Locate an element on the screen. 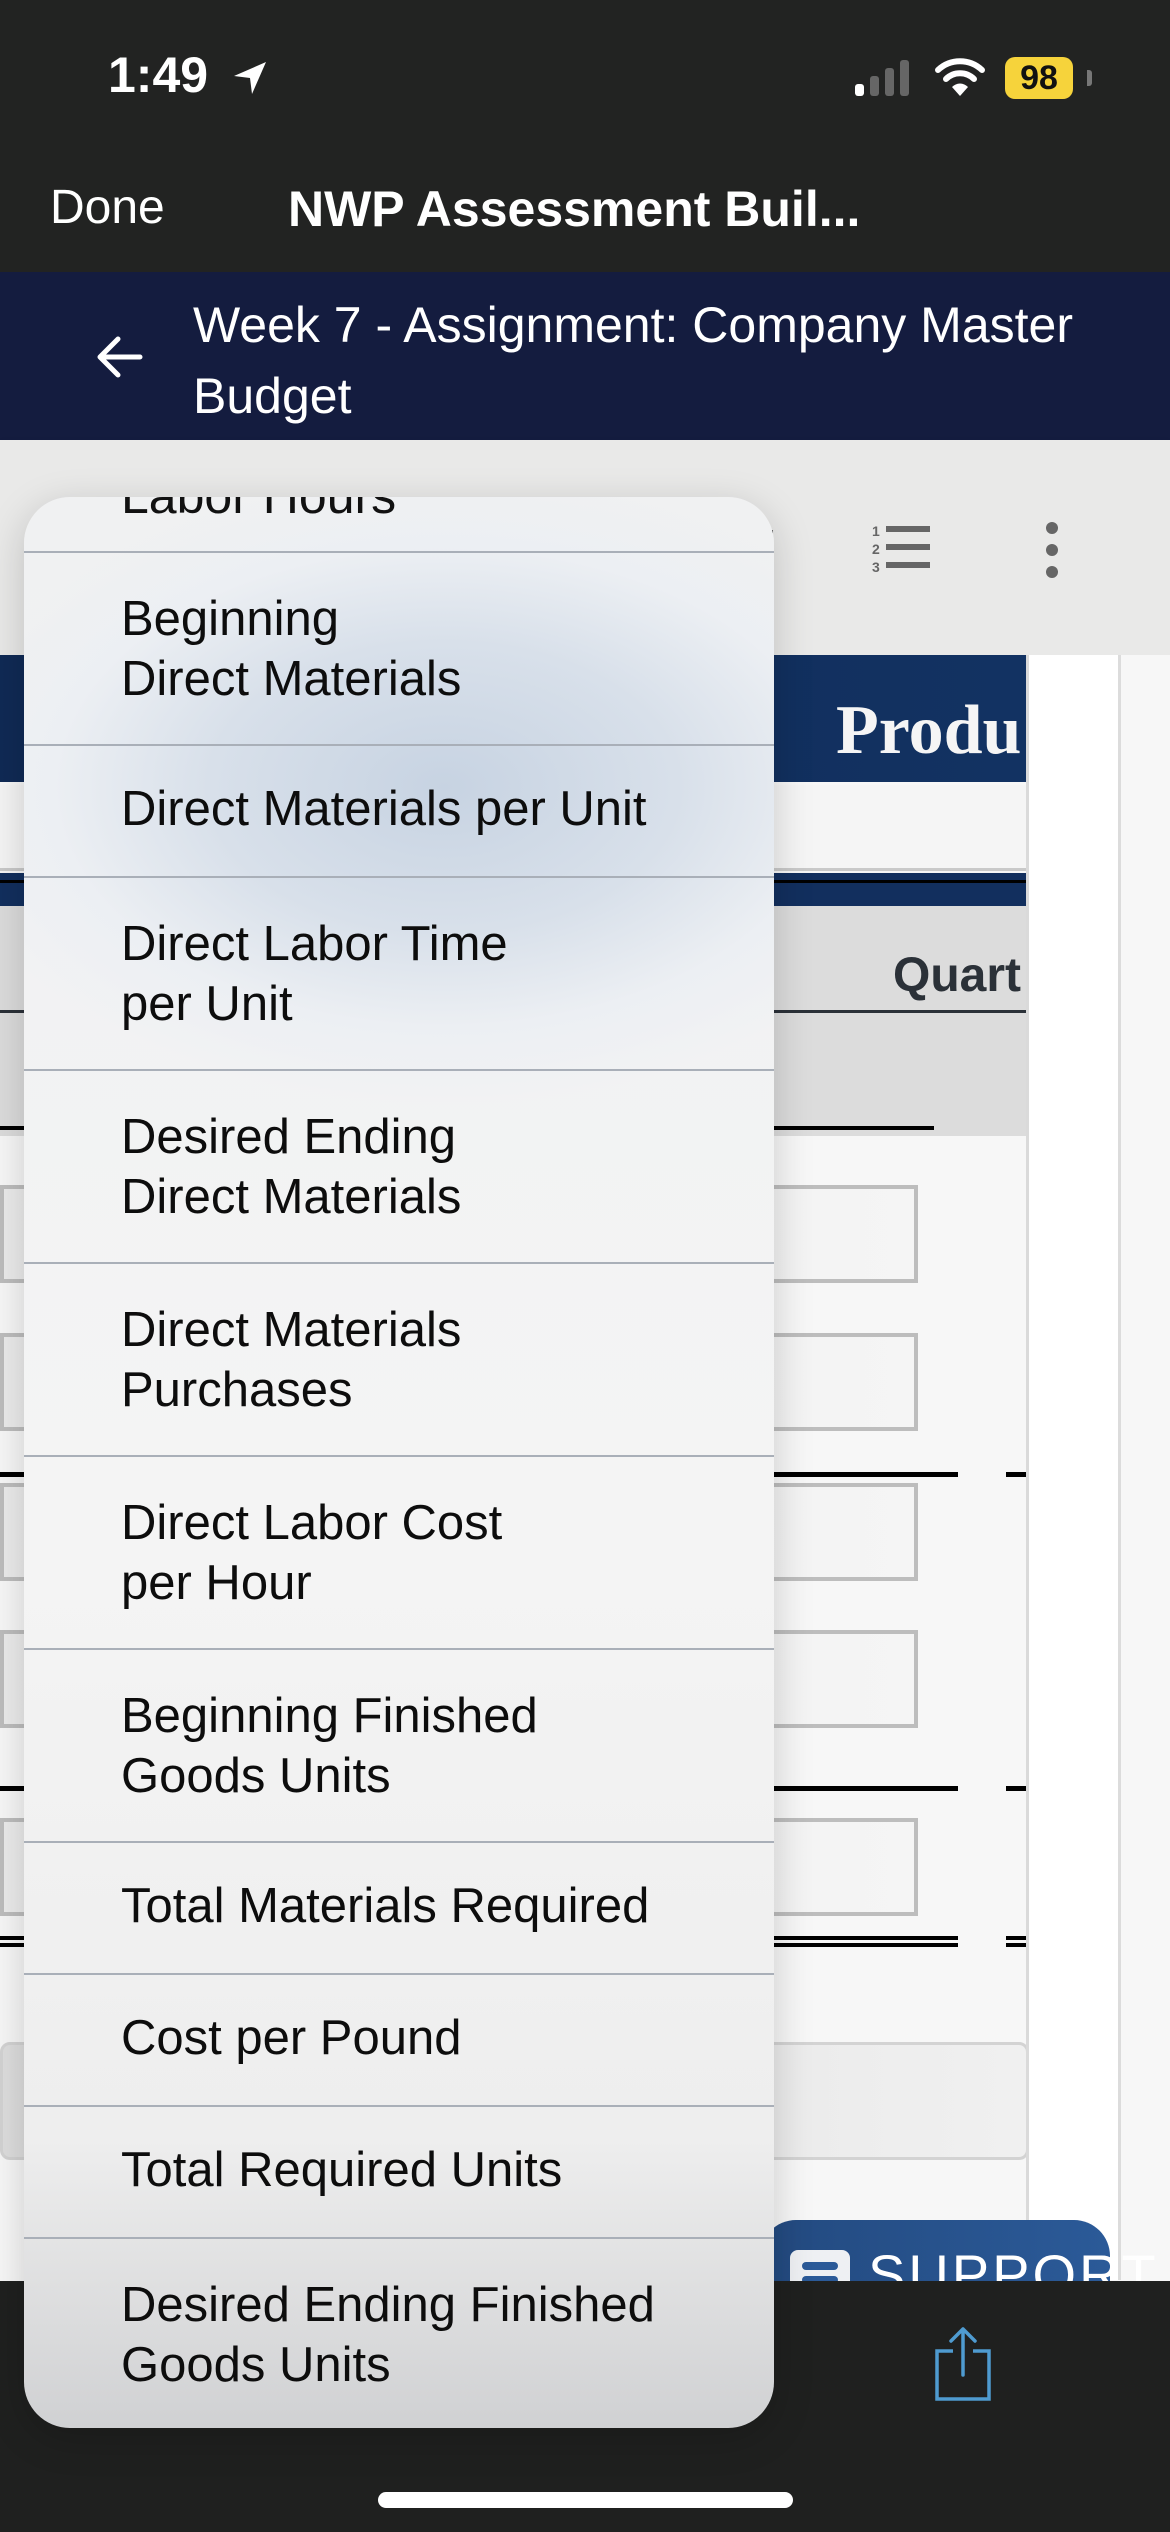 This screenshot has height=2532, width=1170. menu-item-label: Direct Labor Cost per Hour is located at coordinates (427, 1553).